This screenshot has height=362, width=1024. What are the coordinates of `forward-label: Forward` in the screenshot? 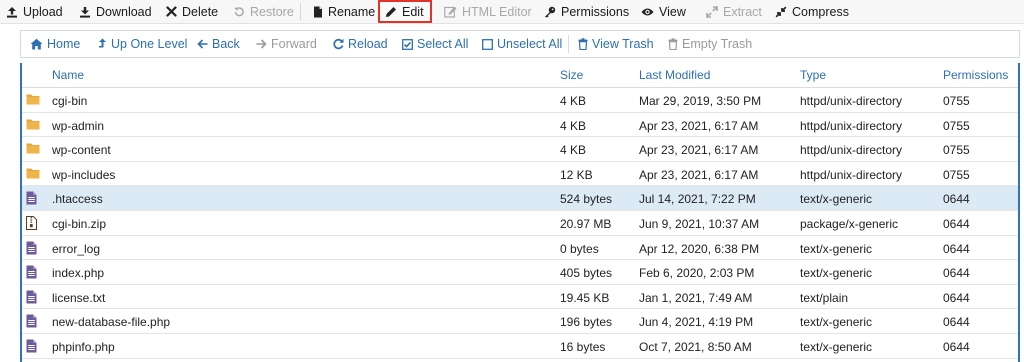 It's located at (294, 44).